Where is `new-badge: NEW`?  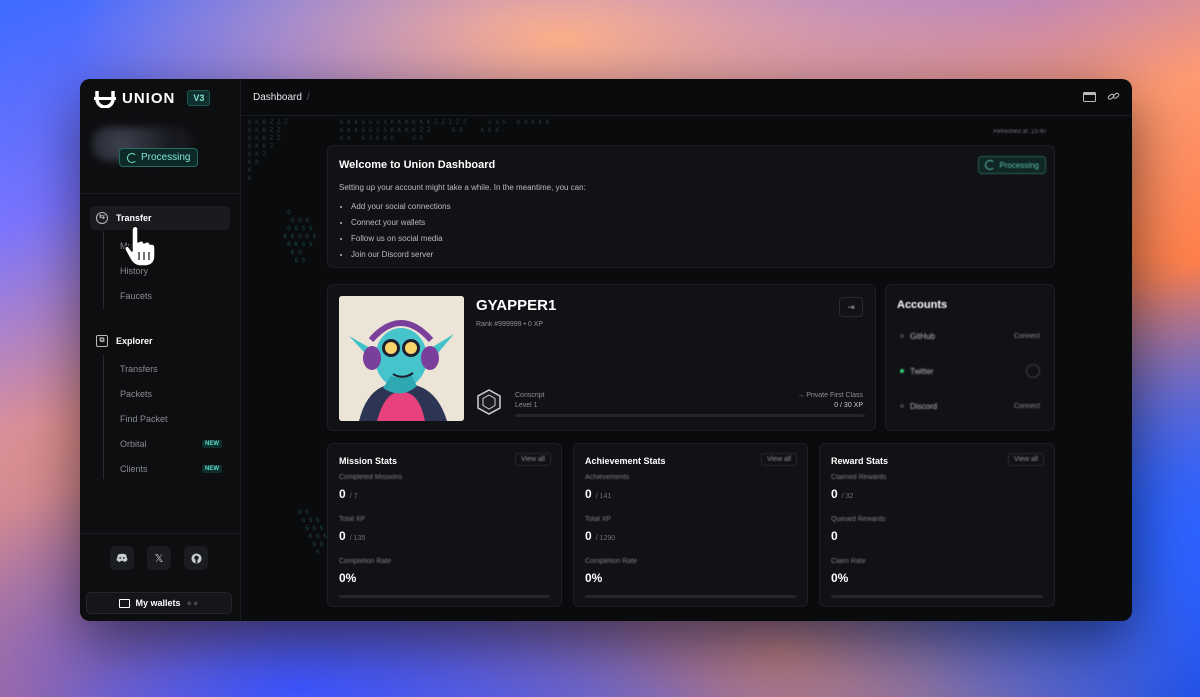
new-badge: NEW is located at coordinates (212, 469).